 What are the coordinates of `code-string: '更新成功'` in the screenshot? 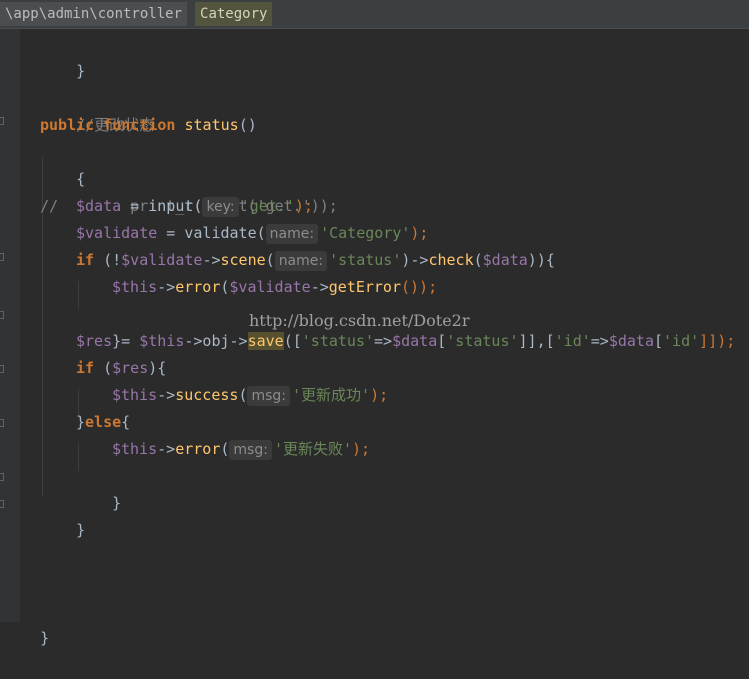 It's located at (331, 395).